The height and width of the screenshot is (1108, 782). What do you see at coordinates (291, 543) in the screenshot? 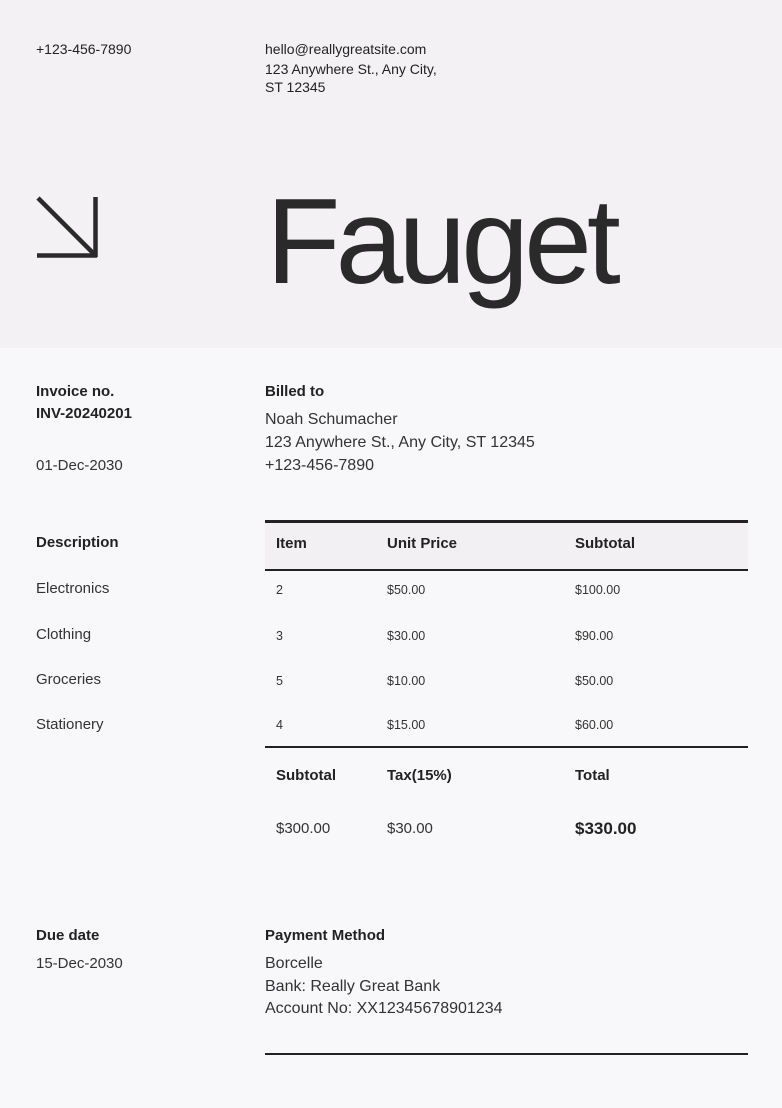
I see `column-header-item: Item` at bounding box center [291, 543].